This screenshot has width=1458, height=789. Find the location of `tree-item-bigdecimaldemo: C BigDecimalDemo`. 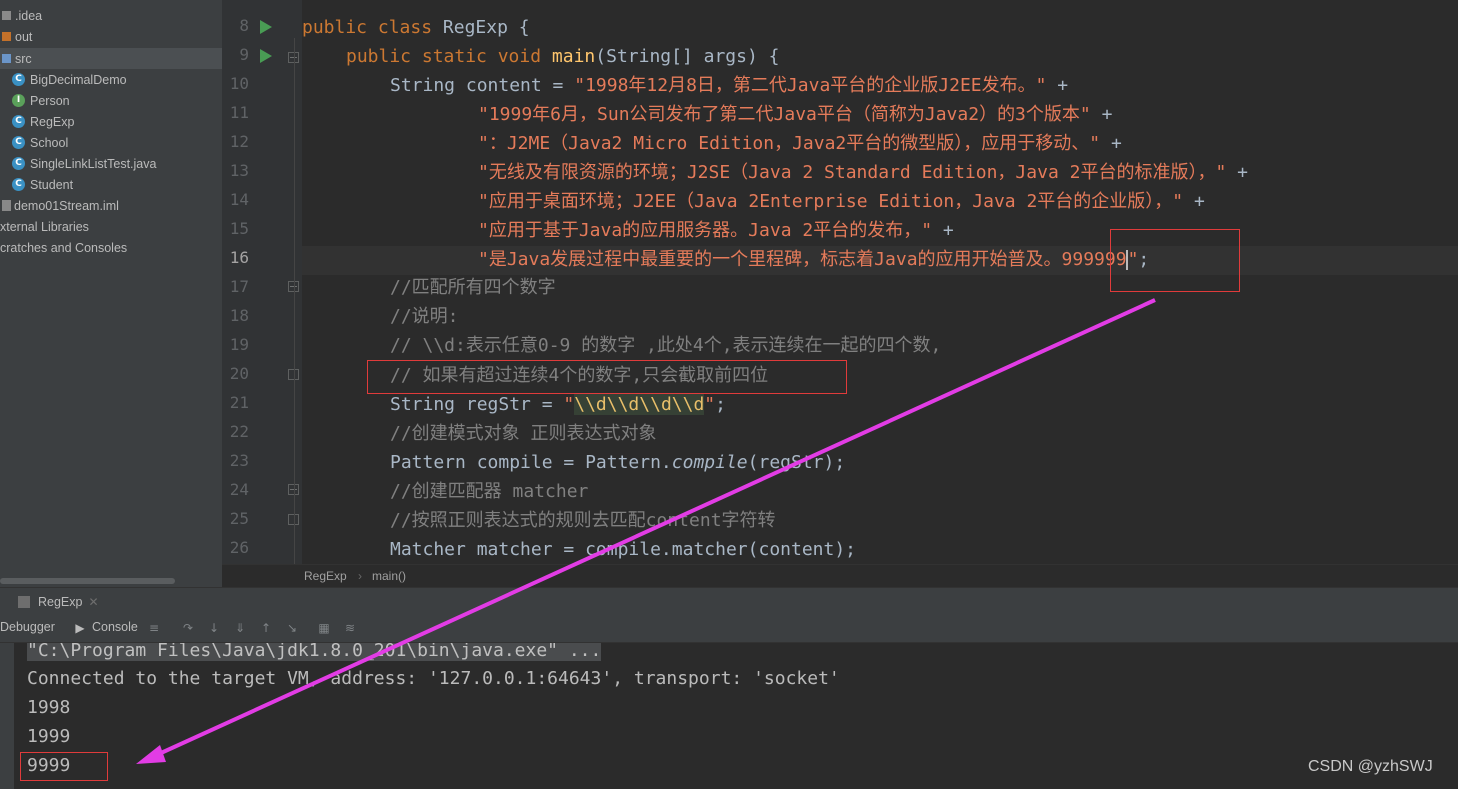

tree-item-bigdecimaldemo: C BigDecimalDemo is located at coordinates (111, 79).